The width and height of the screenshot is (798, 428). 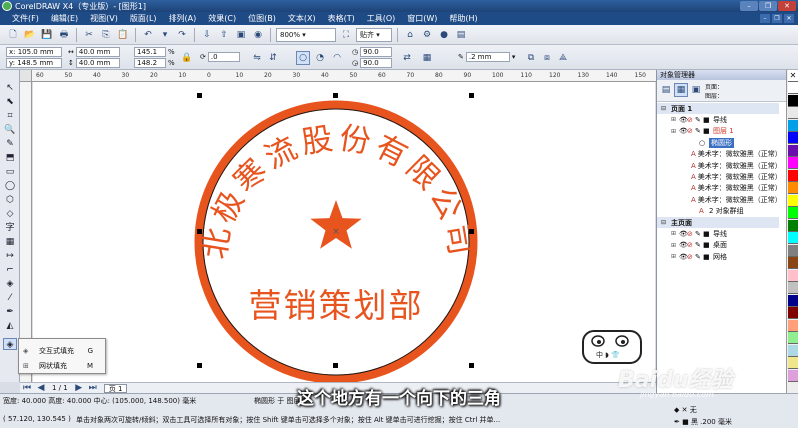 What do you see at coordinates (143, 18) in the screenshot?
I see `menu-layout: 版面(L)` at bounding box center [143, 18].